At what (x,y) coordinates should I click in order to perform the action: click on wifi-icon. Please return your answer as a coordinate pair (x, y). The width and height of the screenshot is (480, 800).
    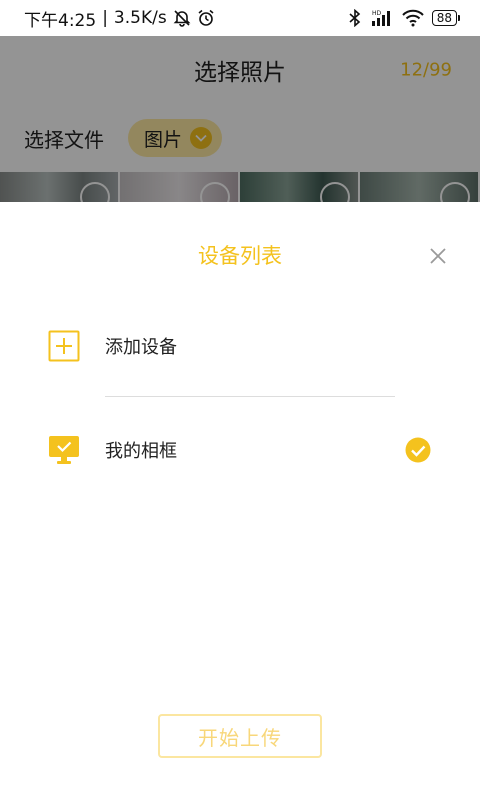
    Looking at the image, I should click on (413, 18).